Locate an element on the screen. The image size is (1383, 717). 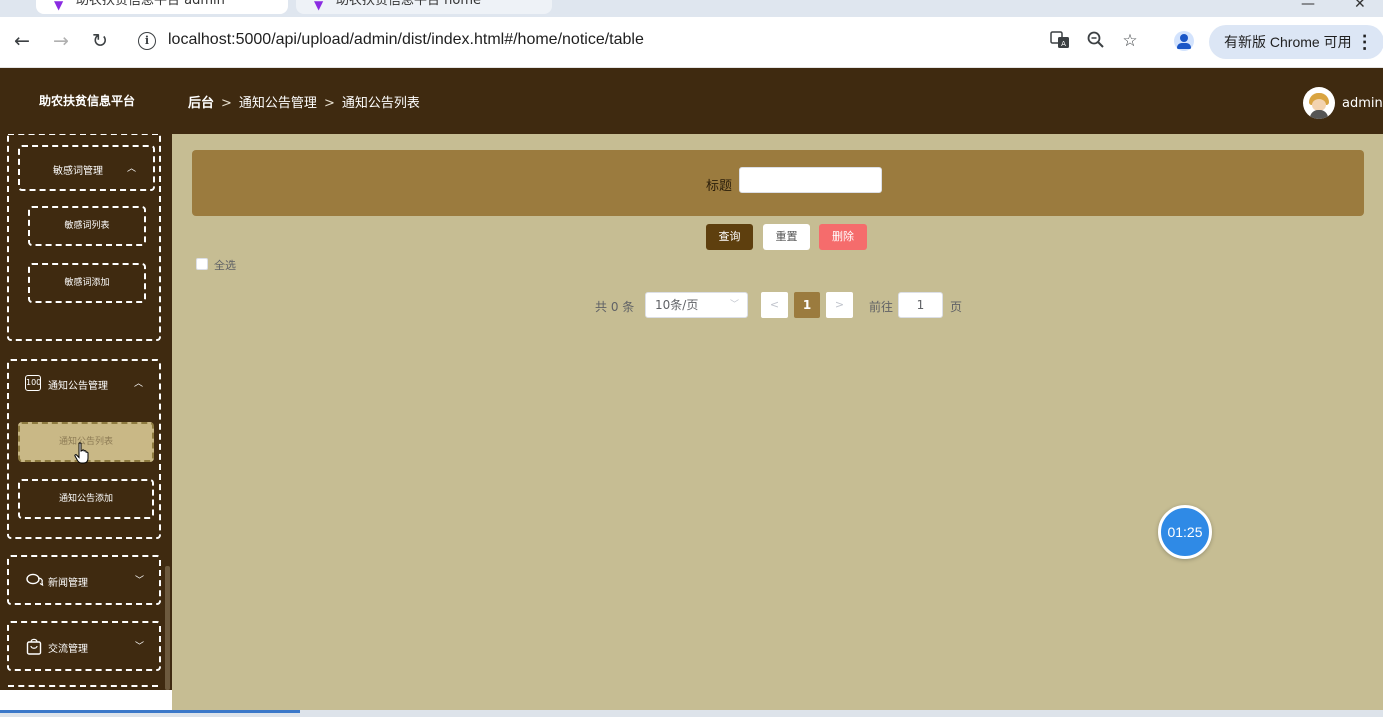
goto-page-unit: 页 is located at coordinates (956, 307).